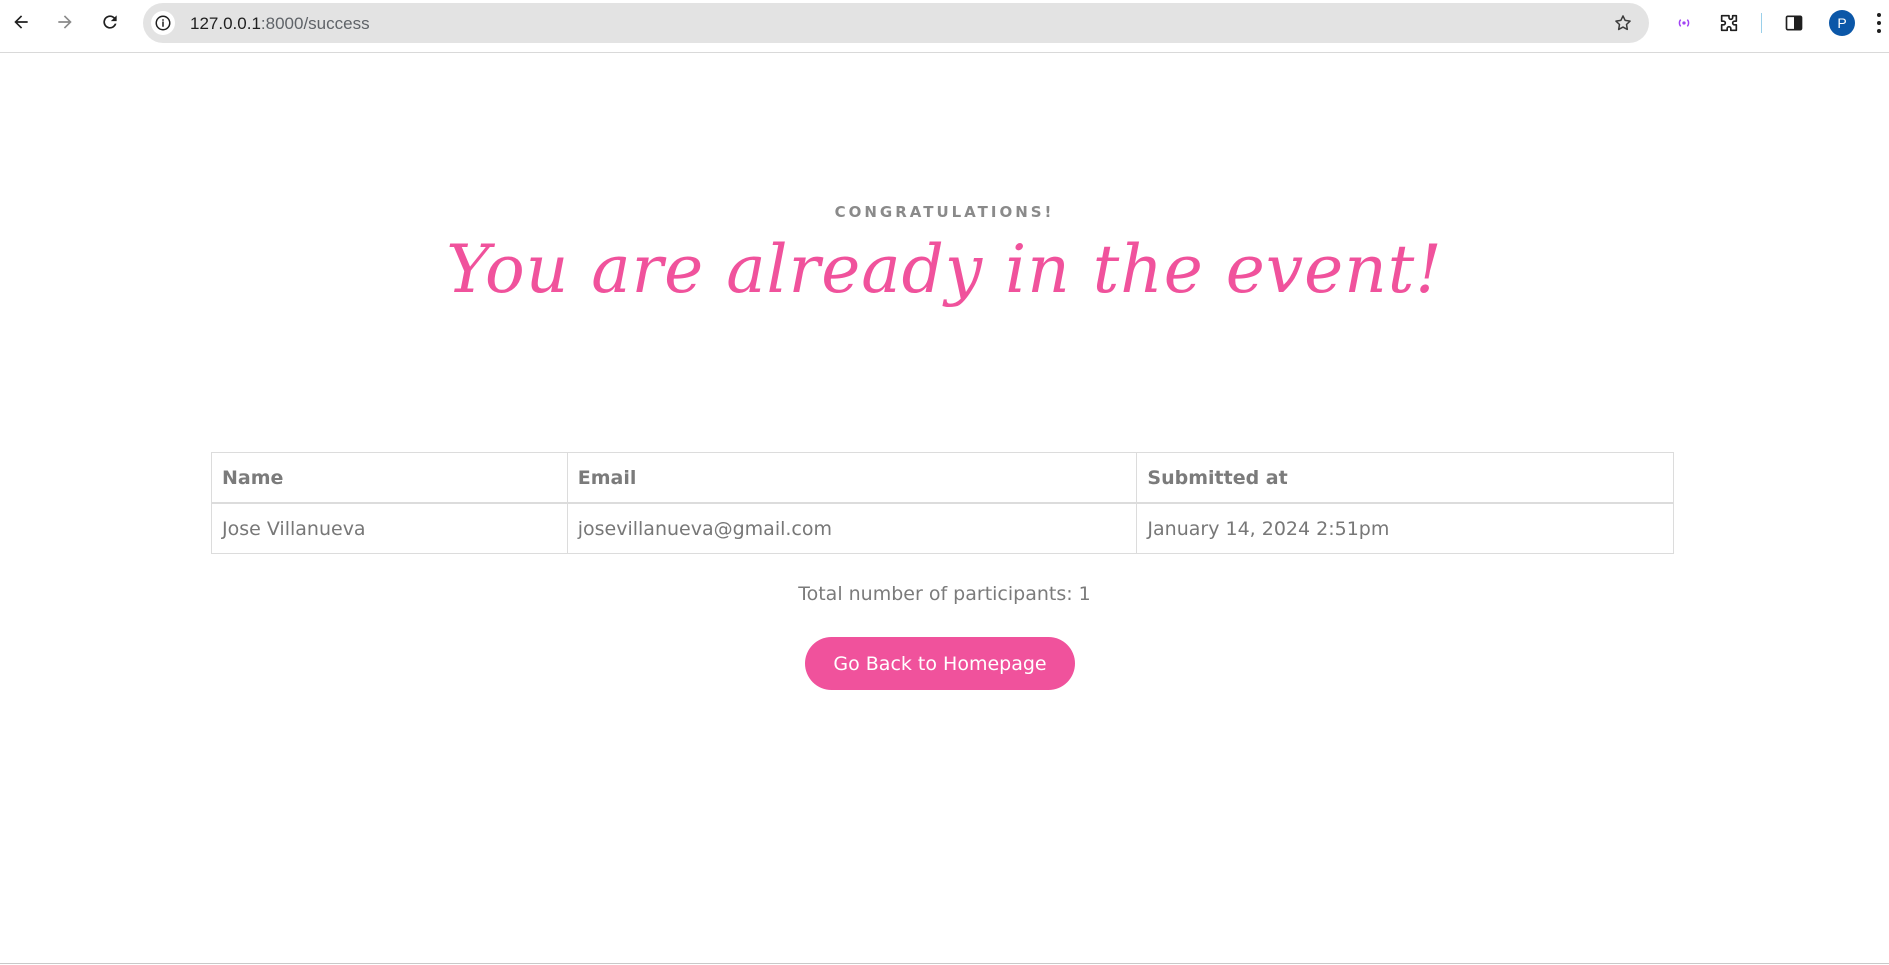 This screenshot has height=965, width=1889. Describe the element at coordinates (944, 963) in the screenshot. I see `bottom-divider` at that location.